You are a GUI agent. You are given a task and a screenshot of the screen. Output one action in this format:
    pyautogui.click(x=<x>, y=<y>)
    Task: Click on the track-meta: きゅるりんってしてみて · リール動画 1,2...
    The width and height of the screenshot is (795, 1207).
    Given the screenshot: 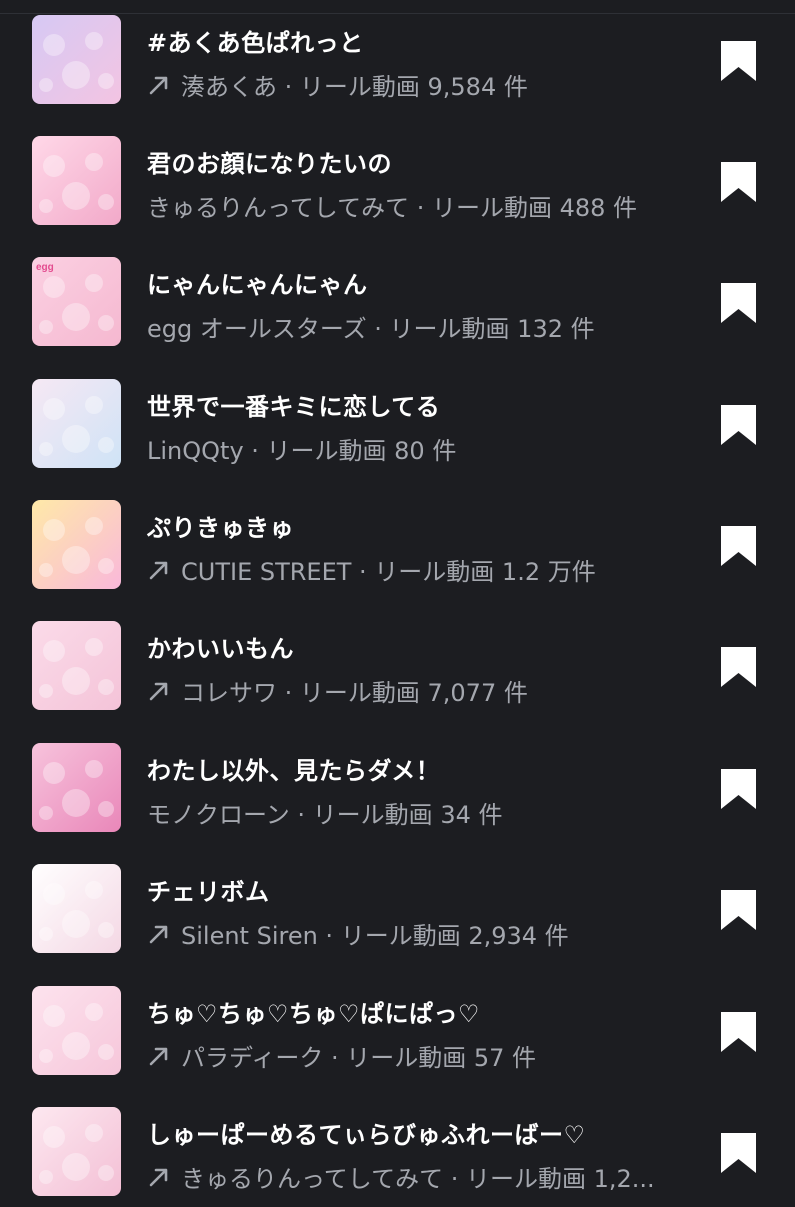 What is the action you would take?
    pyautogui.click(x=401, y=1176)
    